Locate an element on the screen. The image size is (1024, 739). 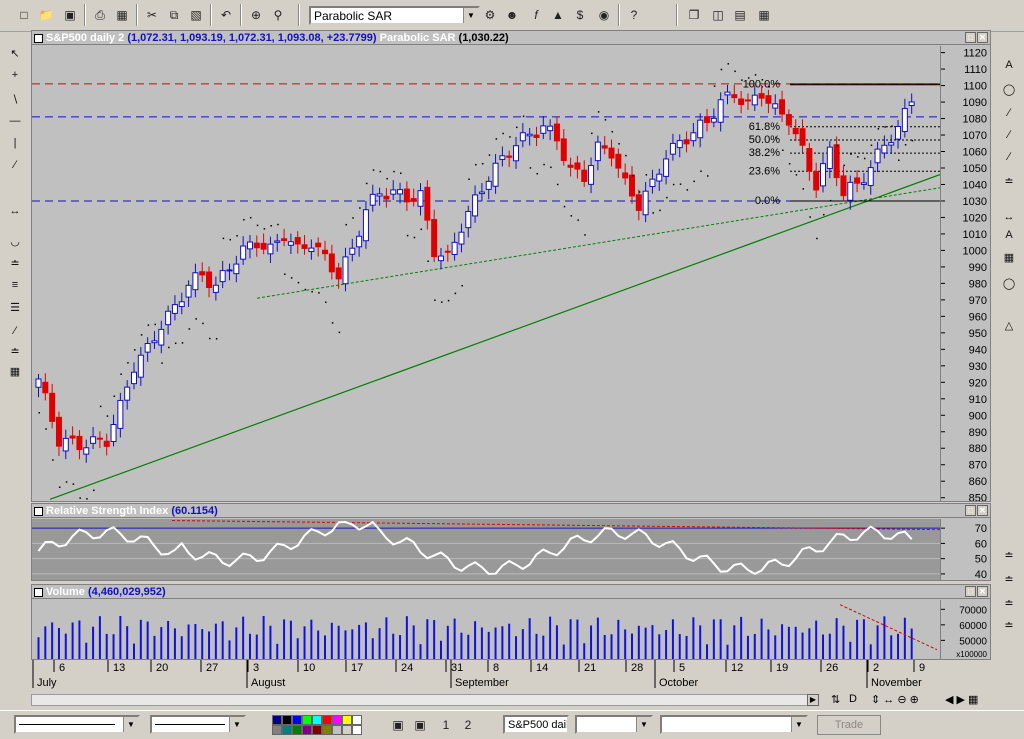
interval-select: ▼ is located at coordinates (614, 724).